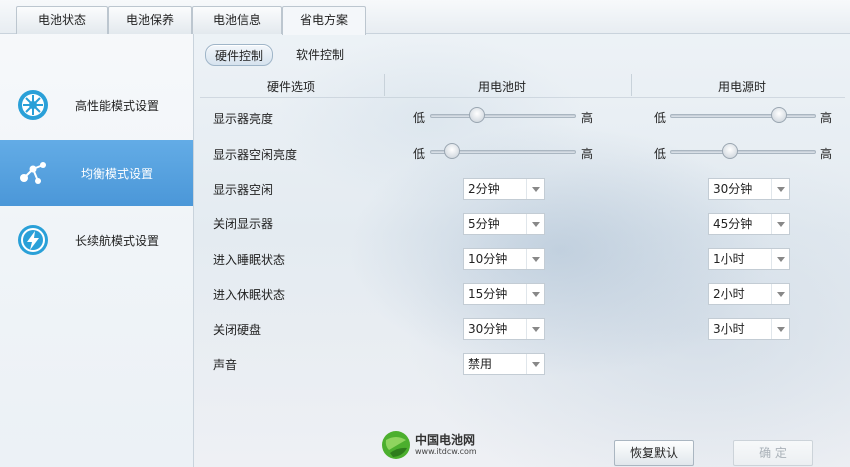 The height and width of the screenshot is (467, 850). I want to click on row-label-sound: 声音, so click(225, 365).